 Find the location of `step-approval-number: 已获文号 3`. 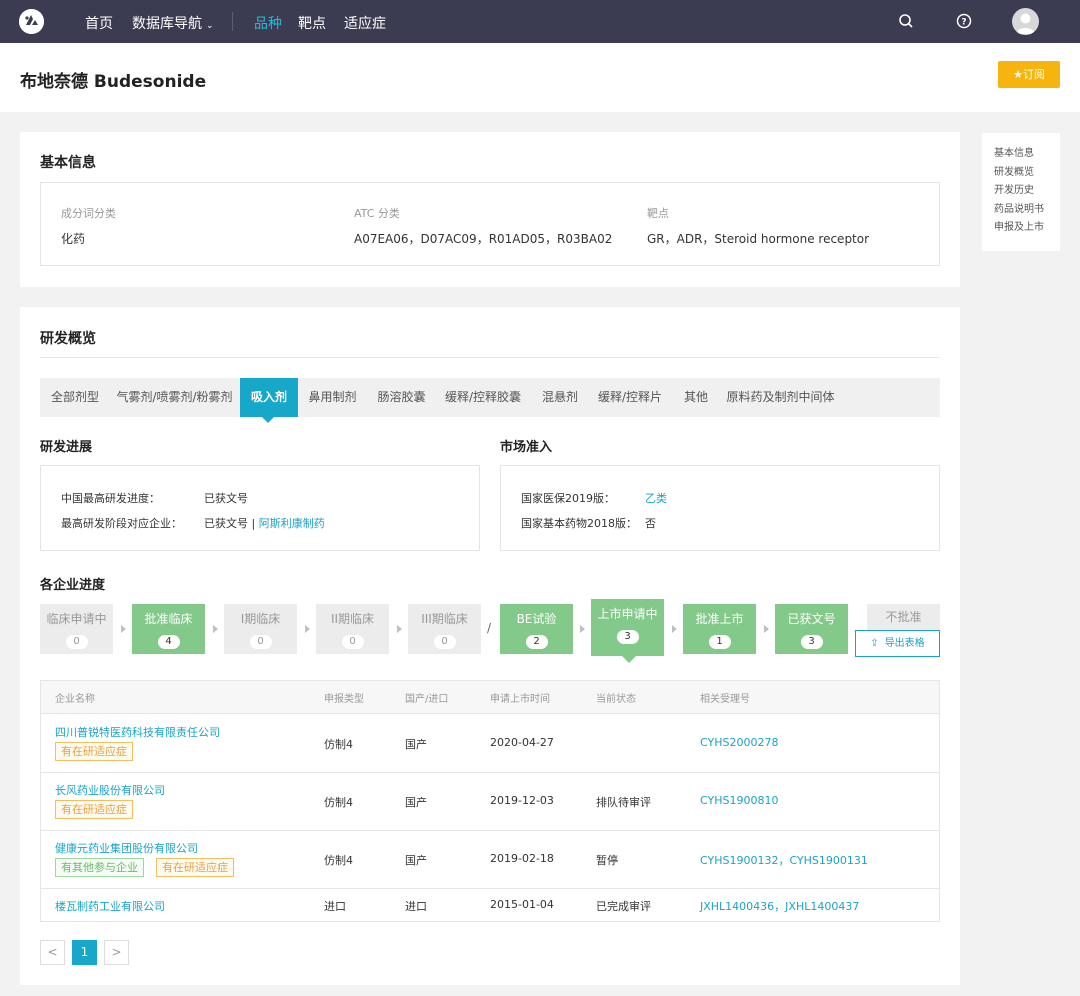

step-approval-number: 已获文号 3 is located at coordinates (811, 629).